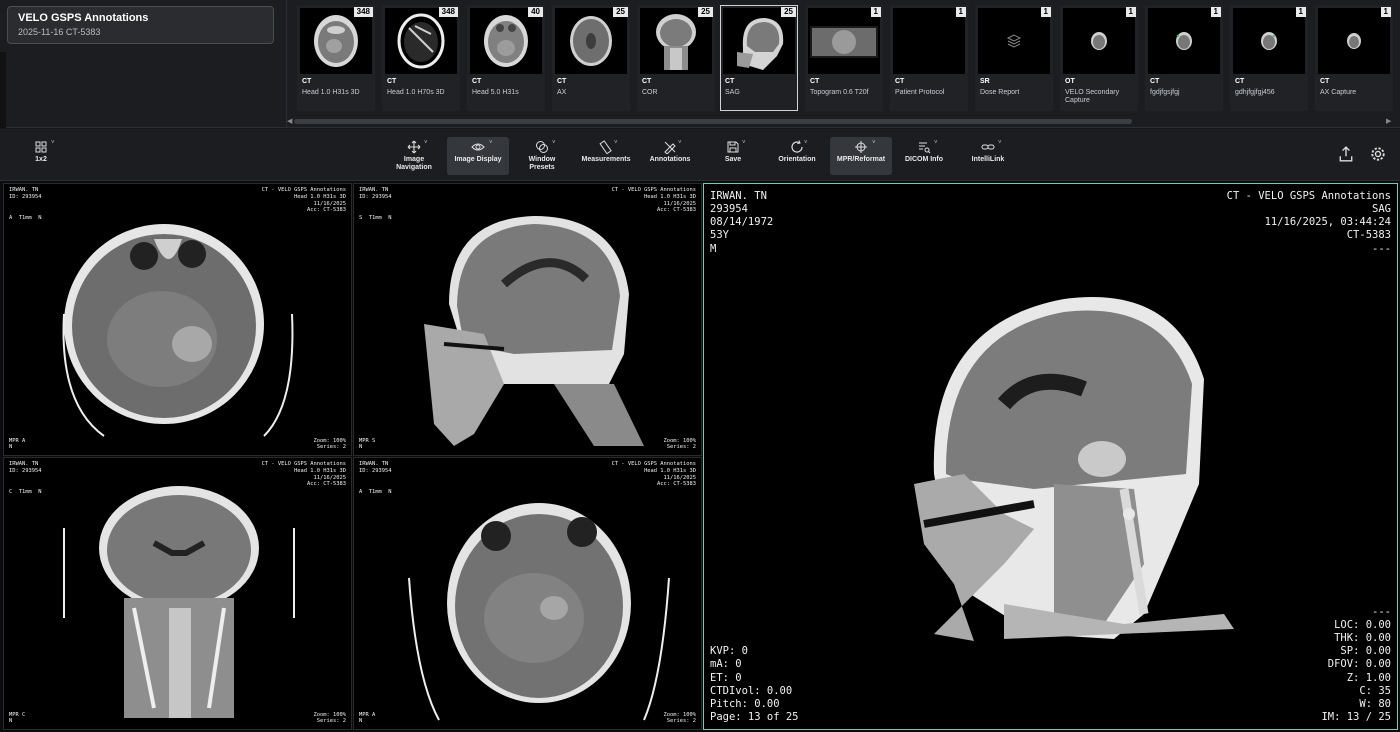 The image size is (1400, 732). I want to click on series-thumb-4: 25 CT AX, so click(591, 58).